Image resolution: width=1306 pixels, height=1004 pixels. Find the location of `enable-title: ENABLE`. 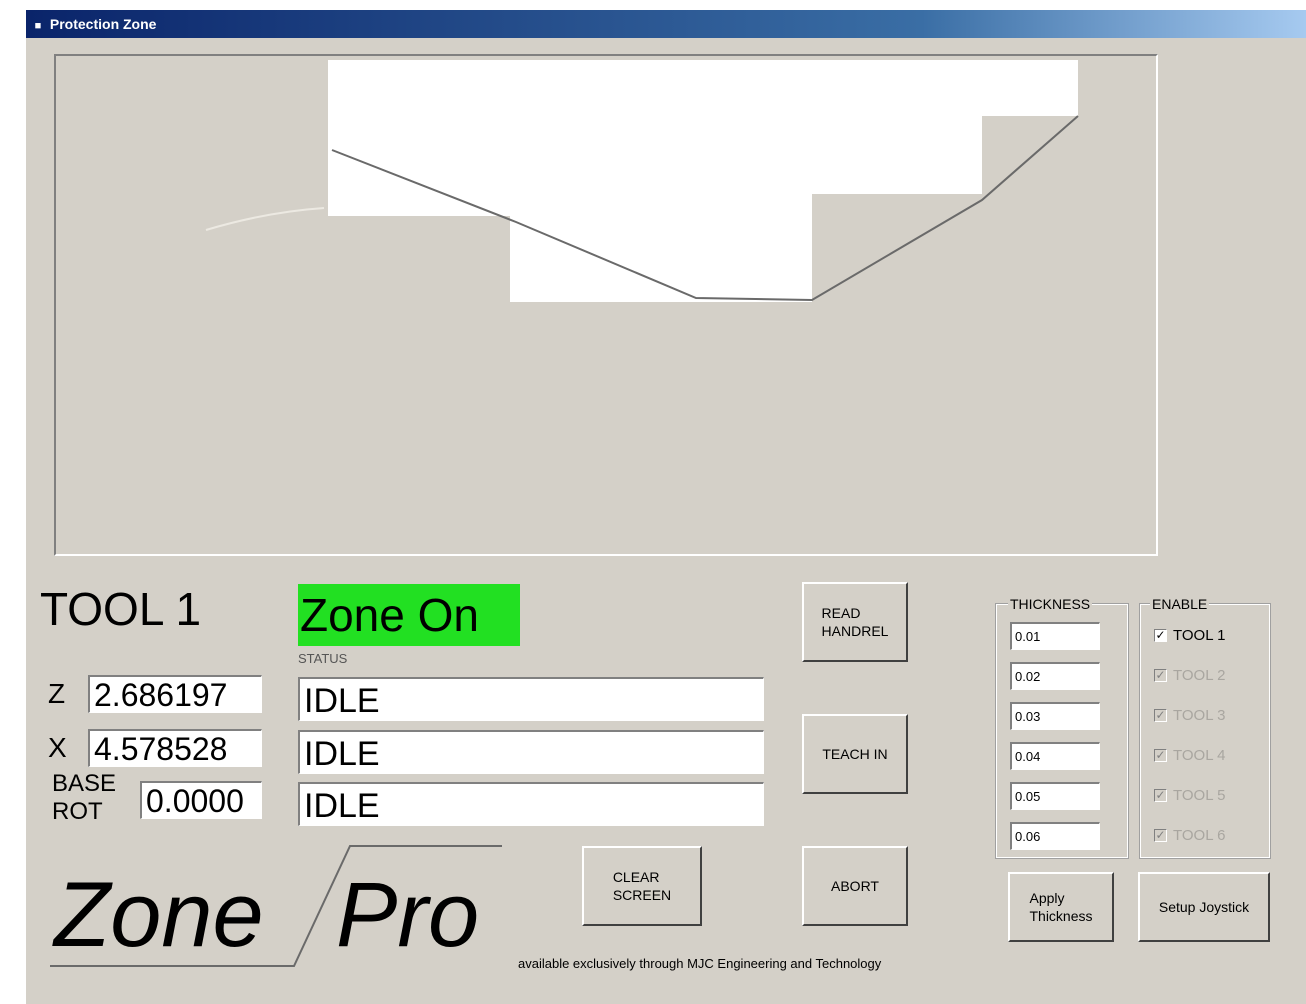

enable-title: ENABLE is located at coordinates (1180, 604).